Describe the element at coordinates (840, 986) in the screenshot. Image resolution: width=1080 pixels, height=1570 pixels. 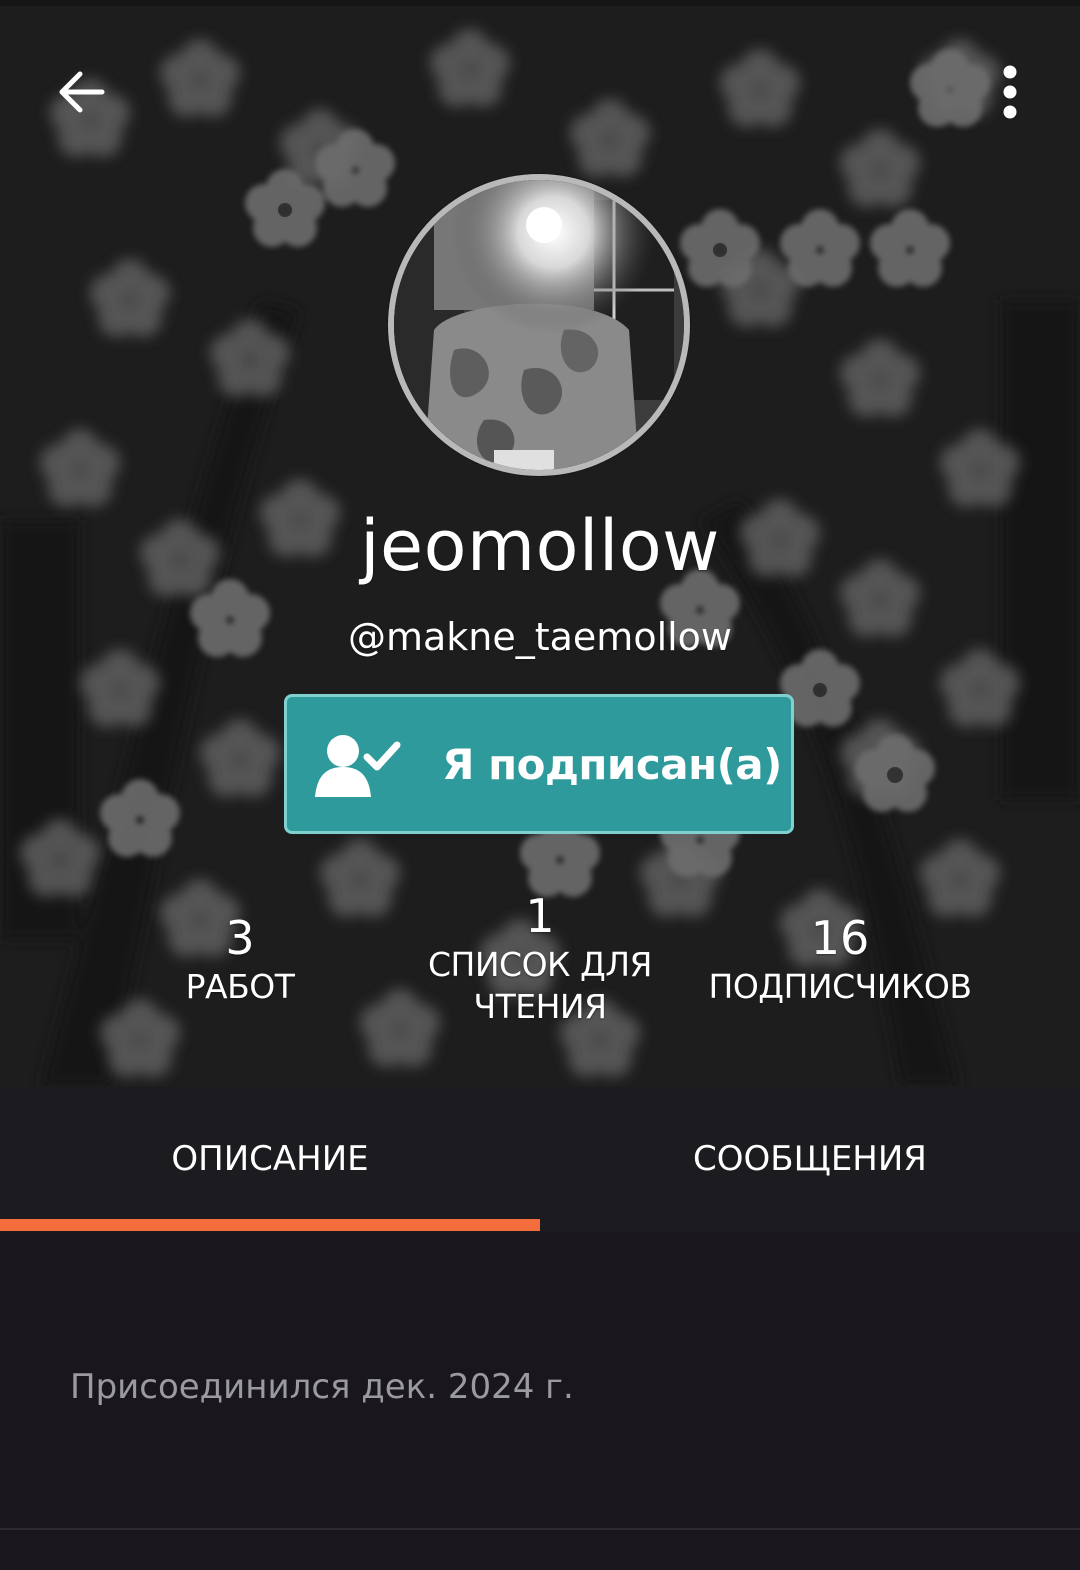
I see `followers-label: ПОДПИСЧИКОВ` at that location.